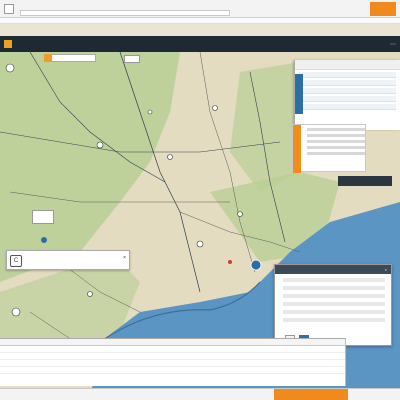 This screenshot has width=400, height=400. Describe the element at coordinates (200, 9) in the screenshot. I see `browser-top-bar` at that location.